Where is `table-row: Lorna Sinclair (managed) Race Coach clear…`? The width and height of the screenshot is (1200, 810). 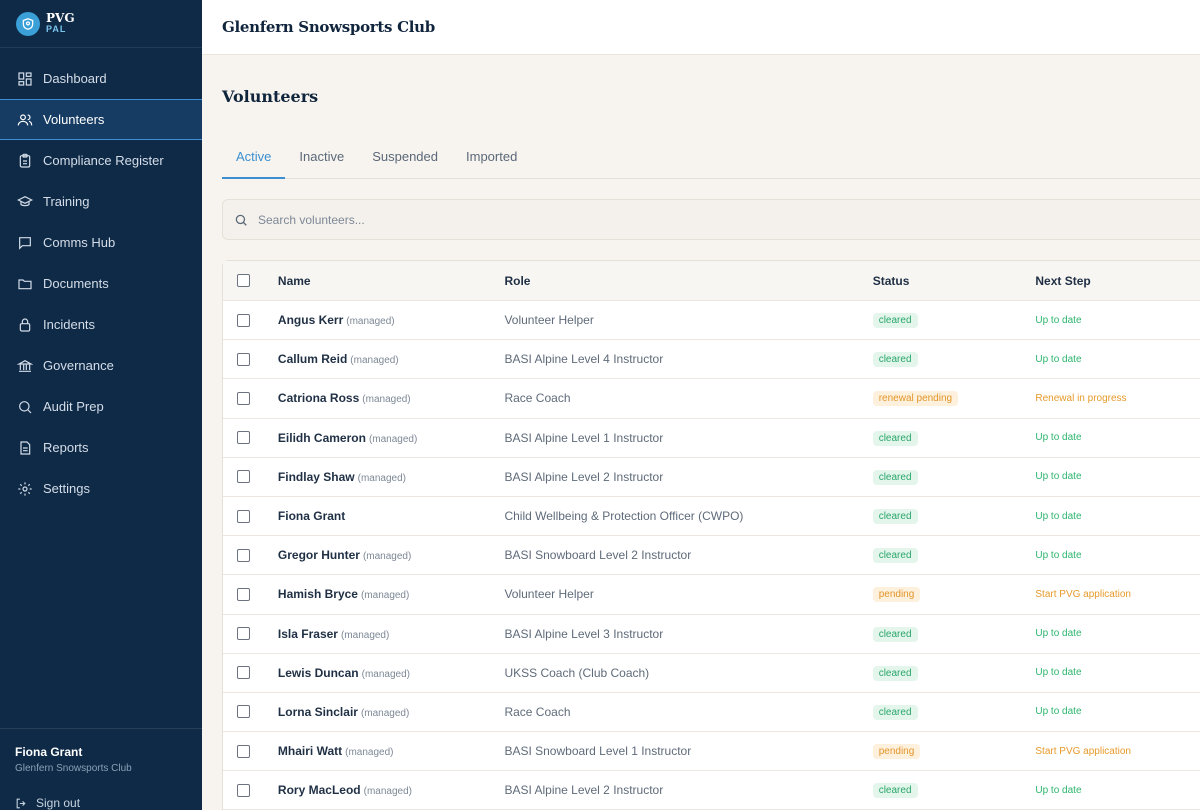
table-row: Lorna Sinclair (managed) Race Coach clear… is located at coordinates (711, 713).